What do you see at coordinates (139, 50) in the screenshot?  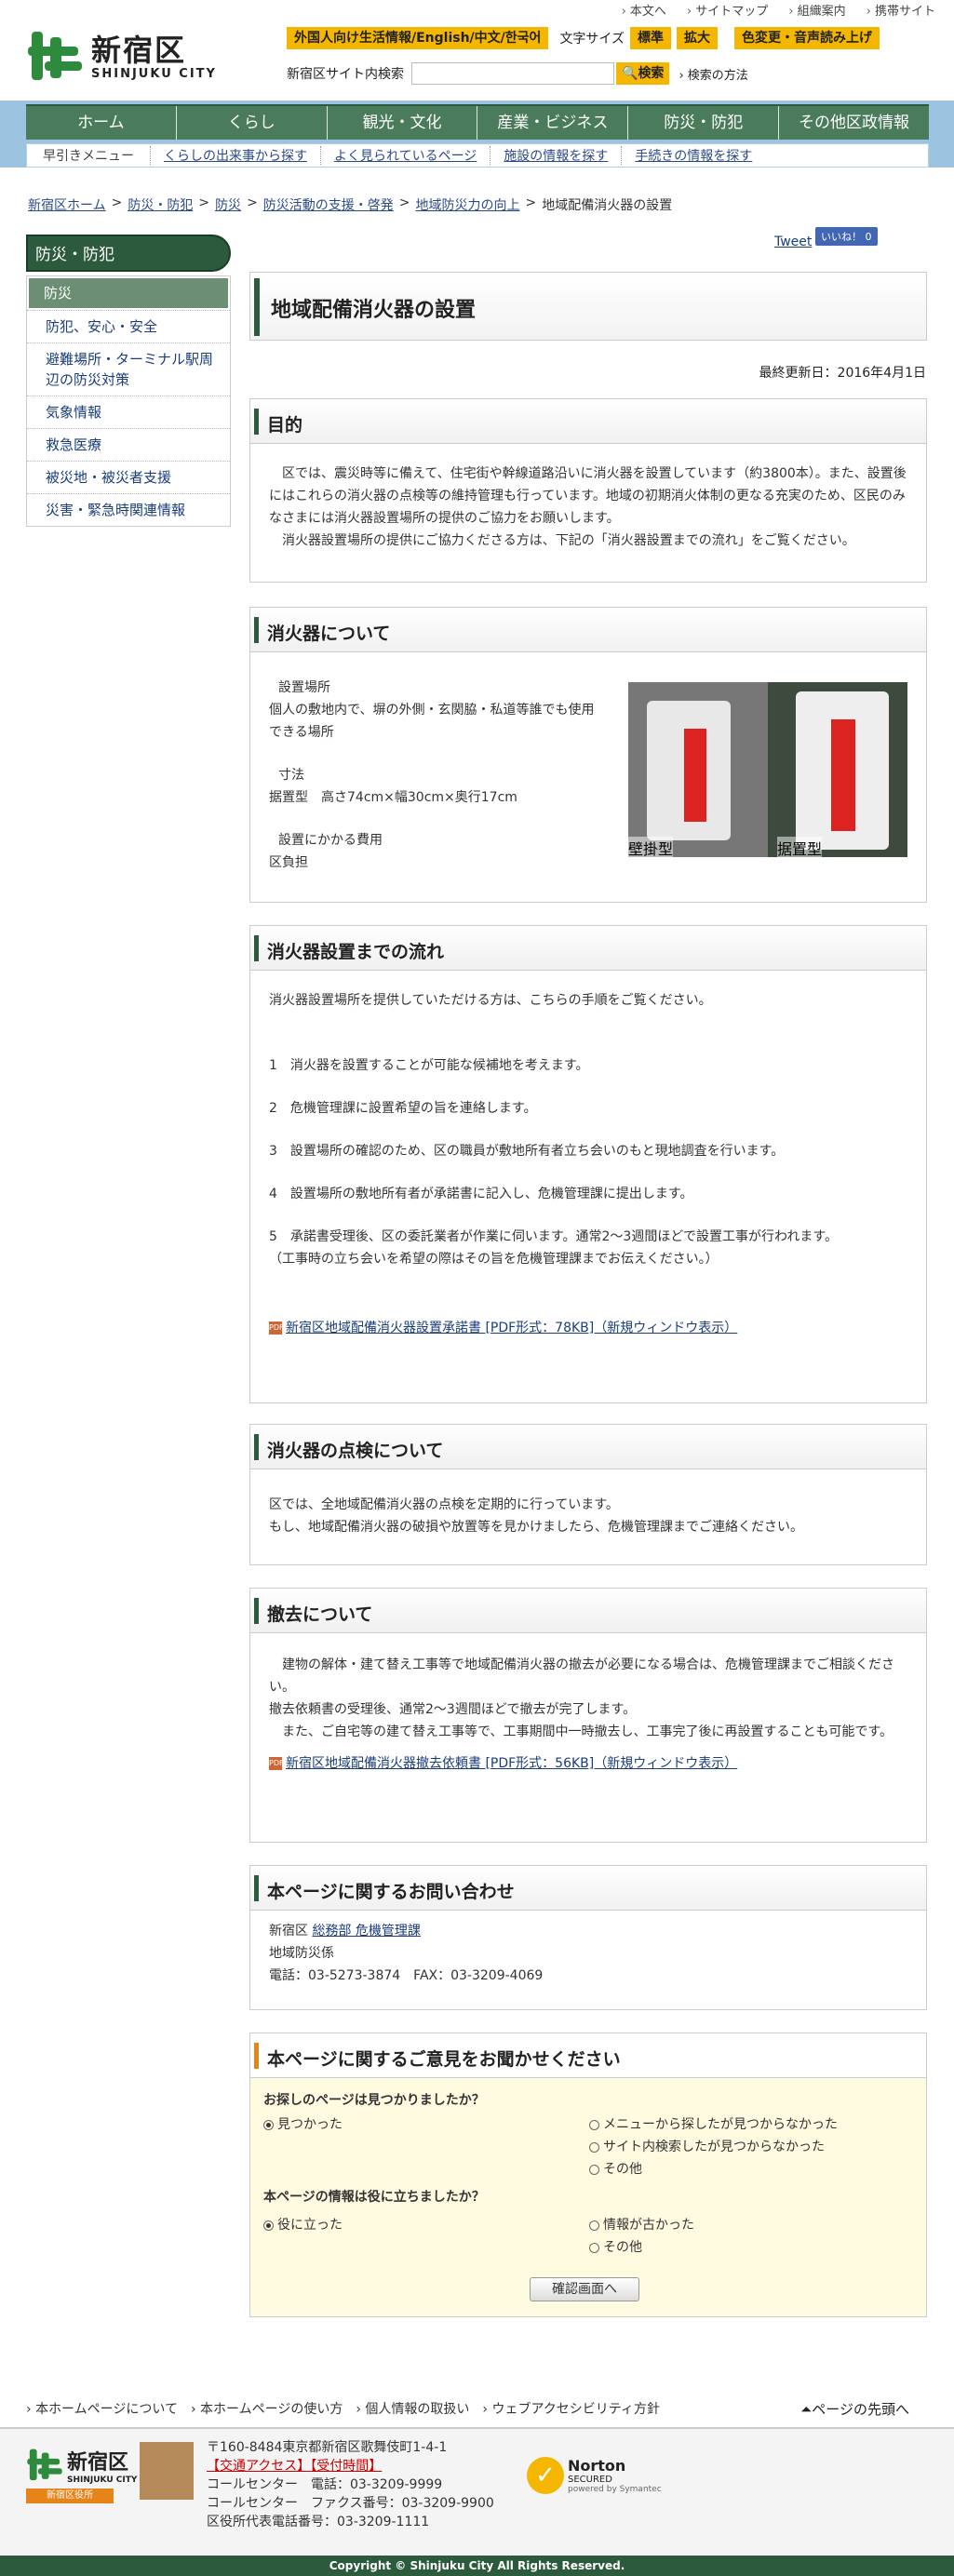 I see `logo-jp: 新宿区` at bounding box center [139, 50].